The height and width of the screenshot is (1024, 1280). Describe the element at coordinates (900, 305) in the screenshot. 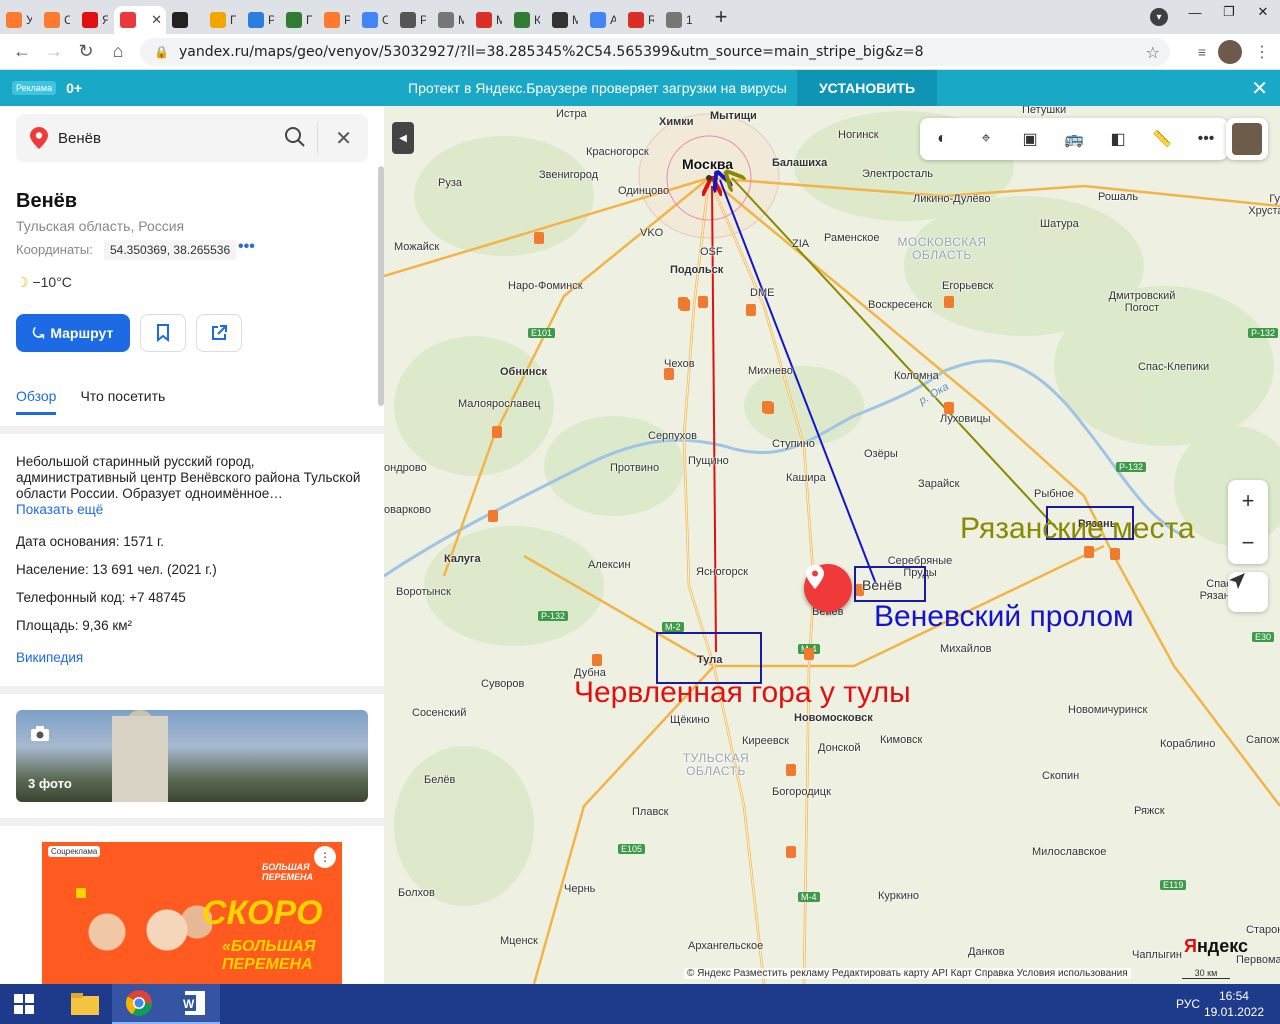

I see `city-label: Воскресенск` at that location.